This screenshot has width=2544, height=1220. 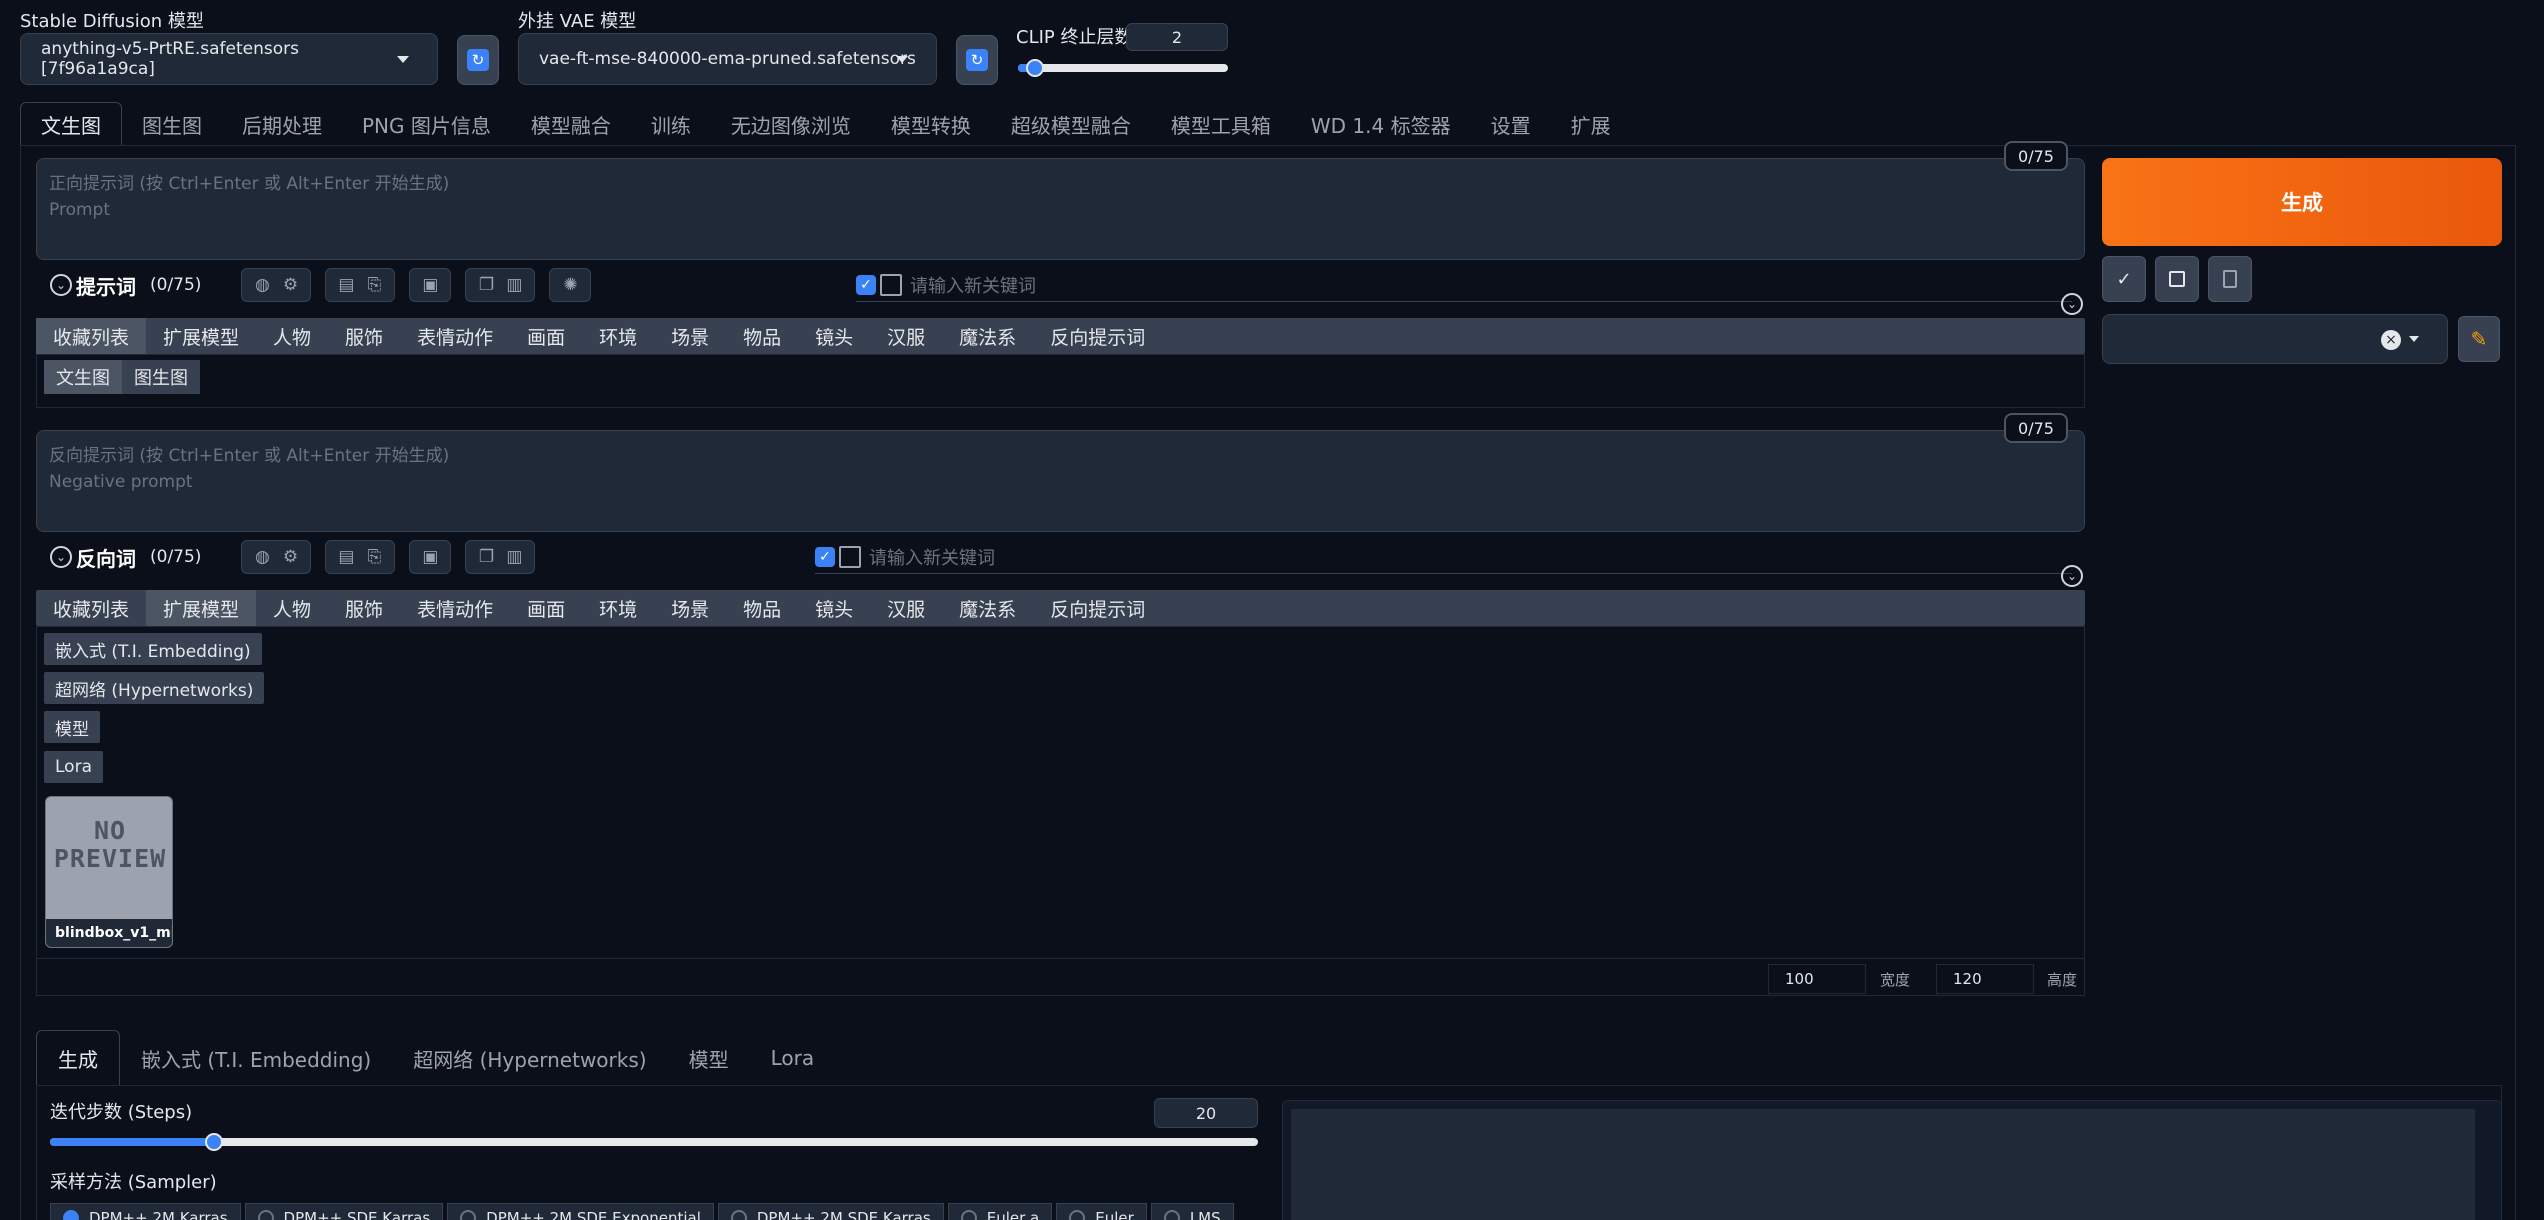 What do you see at coordinates (727, 59) in the screenshot?
I see `vae-dropdown: vae-ft-mse-840000-ema-pruned.safetensors` at bounding box center [727, 59].